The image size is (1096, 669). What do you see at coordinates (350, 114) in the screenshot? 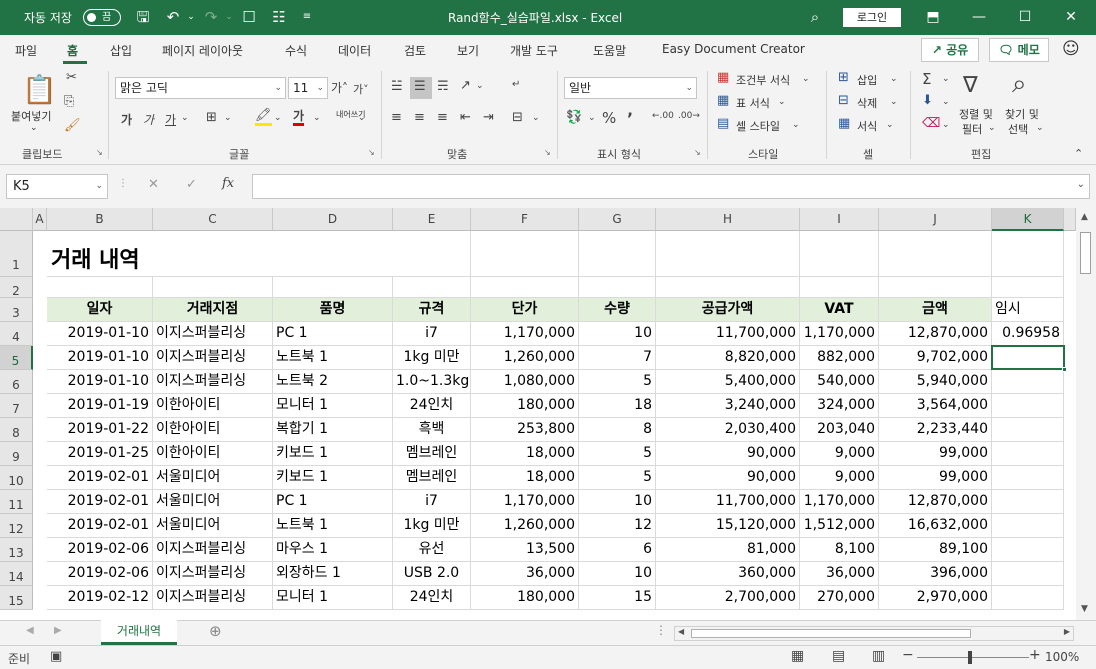
I see `phonetic-button: 내어쓰기` at bounding box center [350, 114].